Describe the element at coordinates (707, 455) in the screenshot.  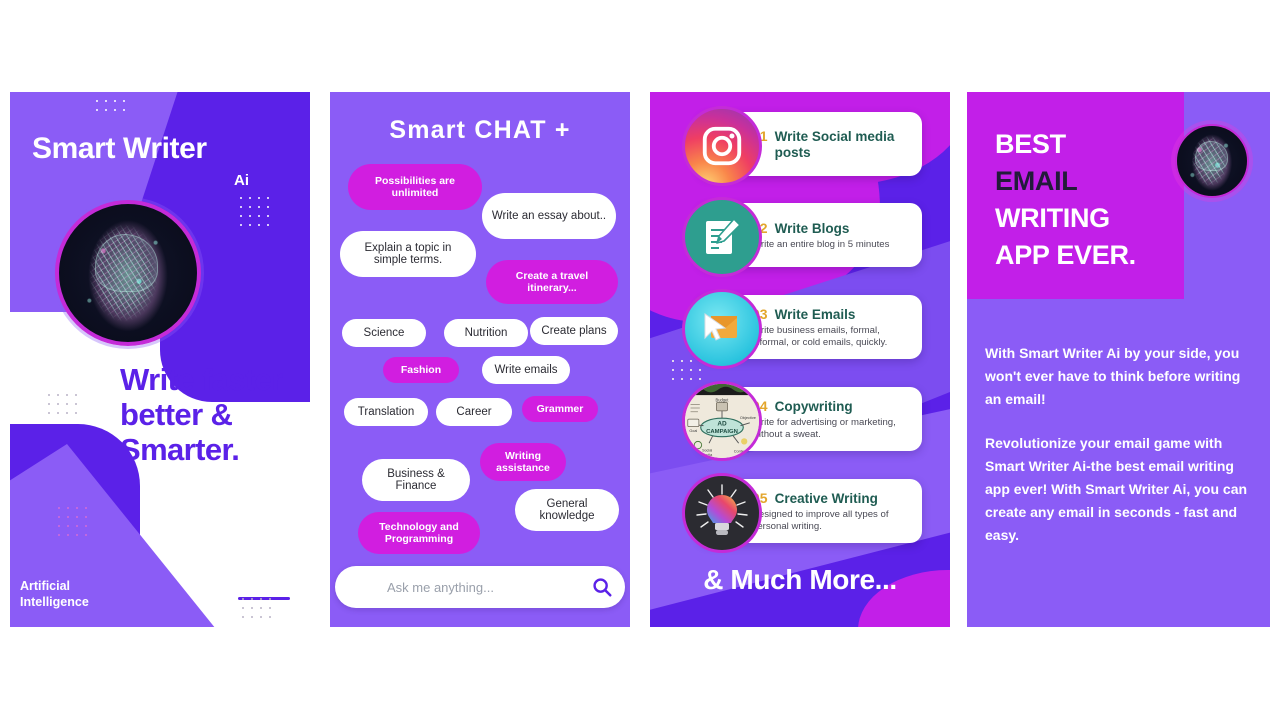
I see `svg-text: Media` at that location.